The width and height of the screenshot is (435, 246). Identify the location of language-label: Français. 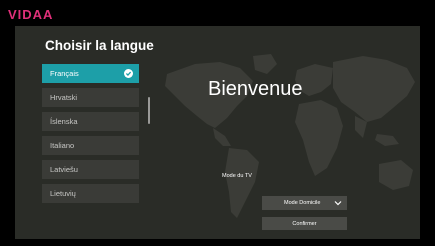
(64, 73).